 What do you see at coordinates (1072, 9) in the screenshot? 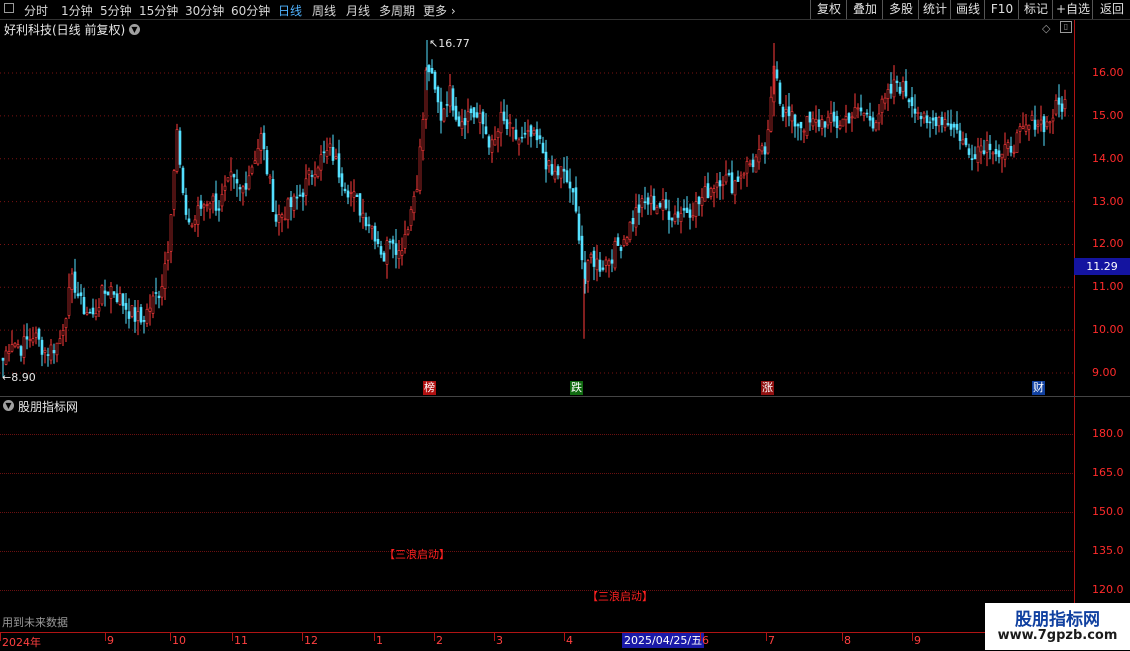
I see `add-favorite-button: +自选` at bounding box center [1072, 9].